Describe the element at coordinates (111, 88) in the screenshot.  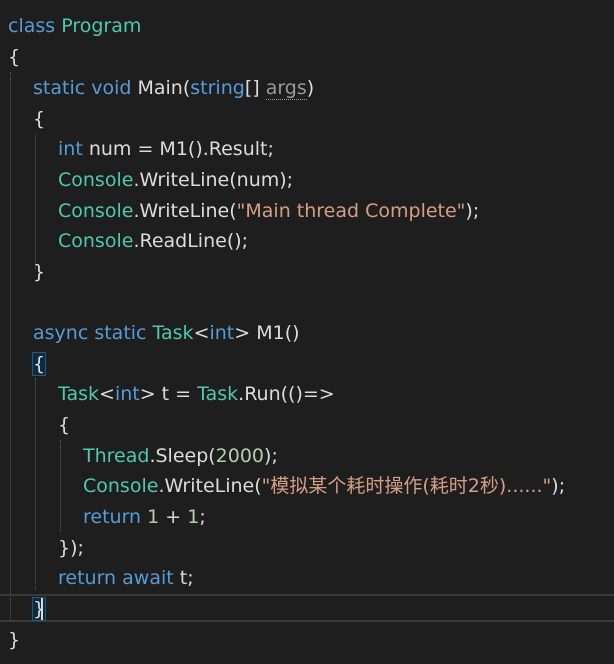
I see `keyword-token: void` at that location.